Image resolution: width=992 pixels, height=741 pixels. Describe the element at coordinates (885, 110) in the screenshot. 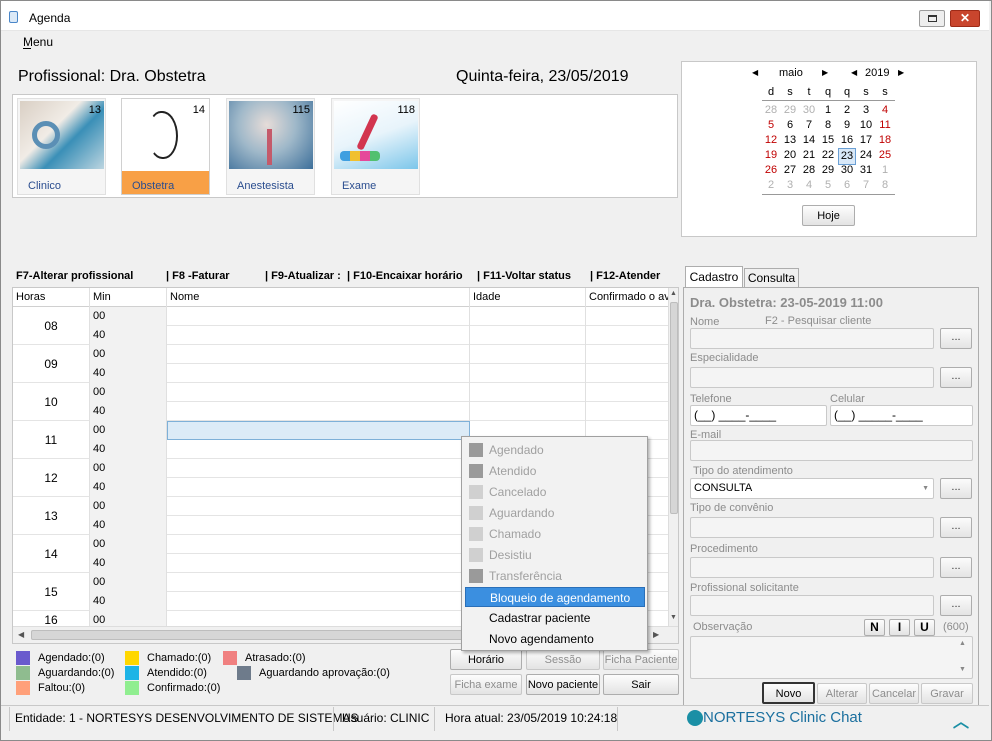

I see `calendar-day: 4` at that location.